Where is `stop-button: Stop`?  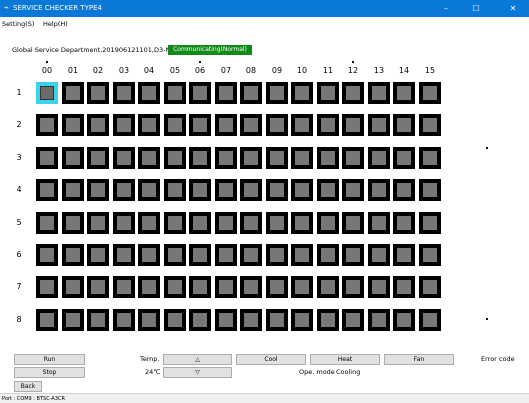 stop-button: Stop is located at coordinates (49, 372).